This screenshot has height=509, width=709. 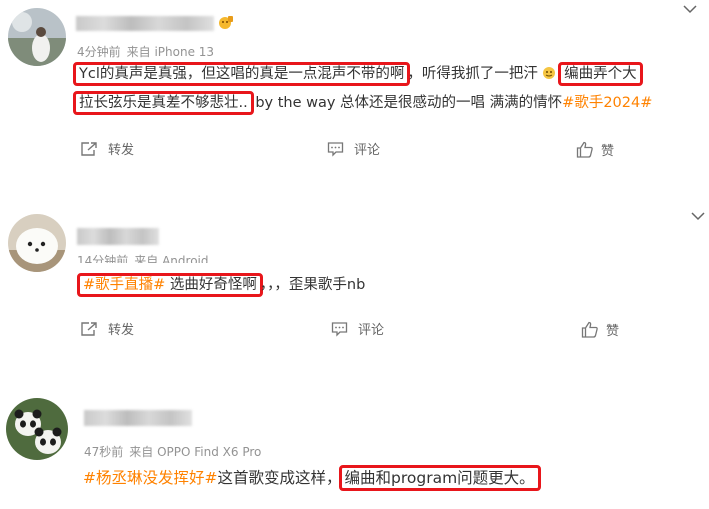 I want to click on post-meta: 14分钟前 来自 Android, so click(x=143, y=257).